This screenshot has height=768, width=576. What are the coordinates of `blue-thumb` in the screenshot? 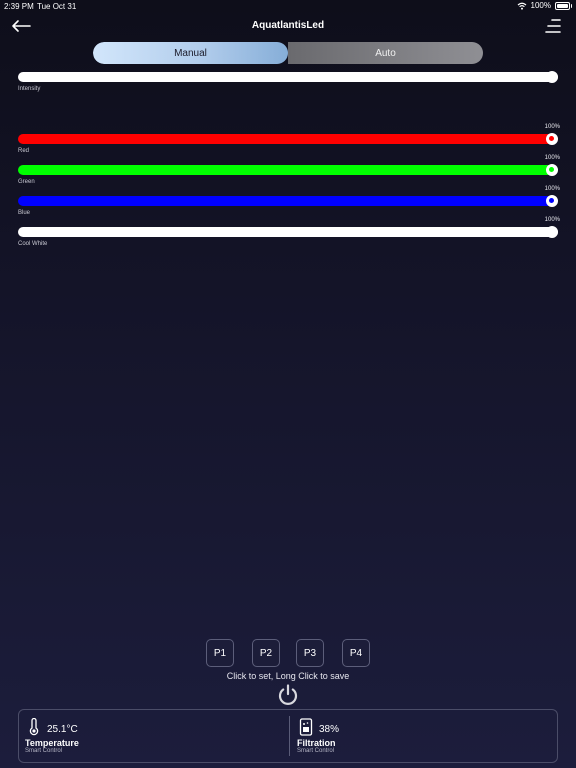 It's located at (552, 201).